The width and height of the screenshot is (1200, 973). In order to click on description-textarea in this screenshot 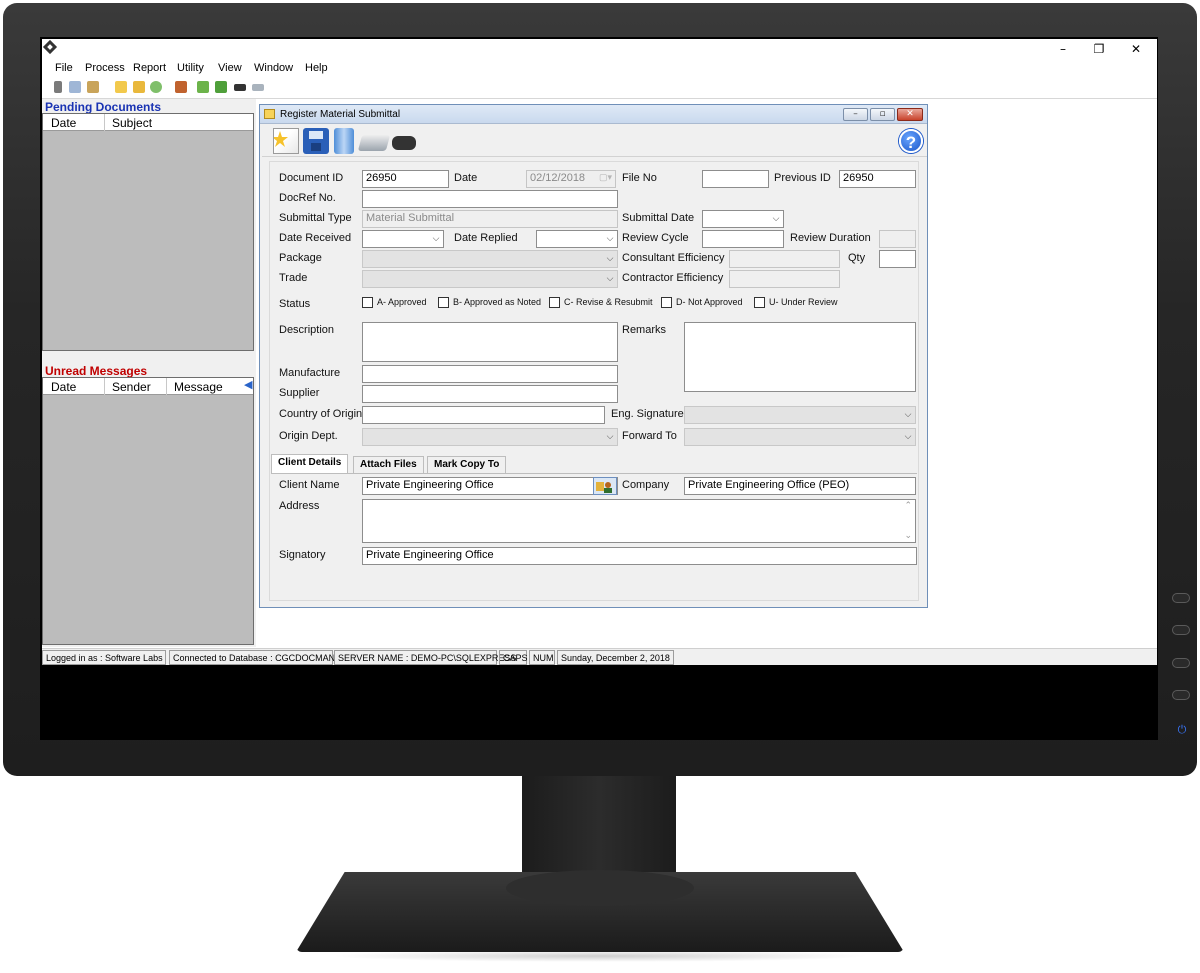, I will do `click(490, 342)`.